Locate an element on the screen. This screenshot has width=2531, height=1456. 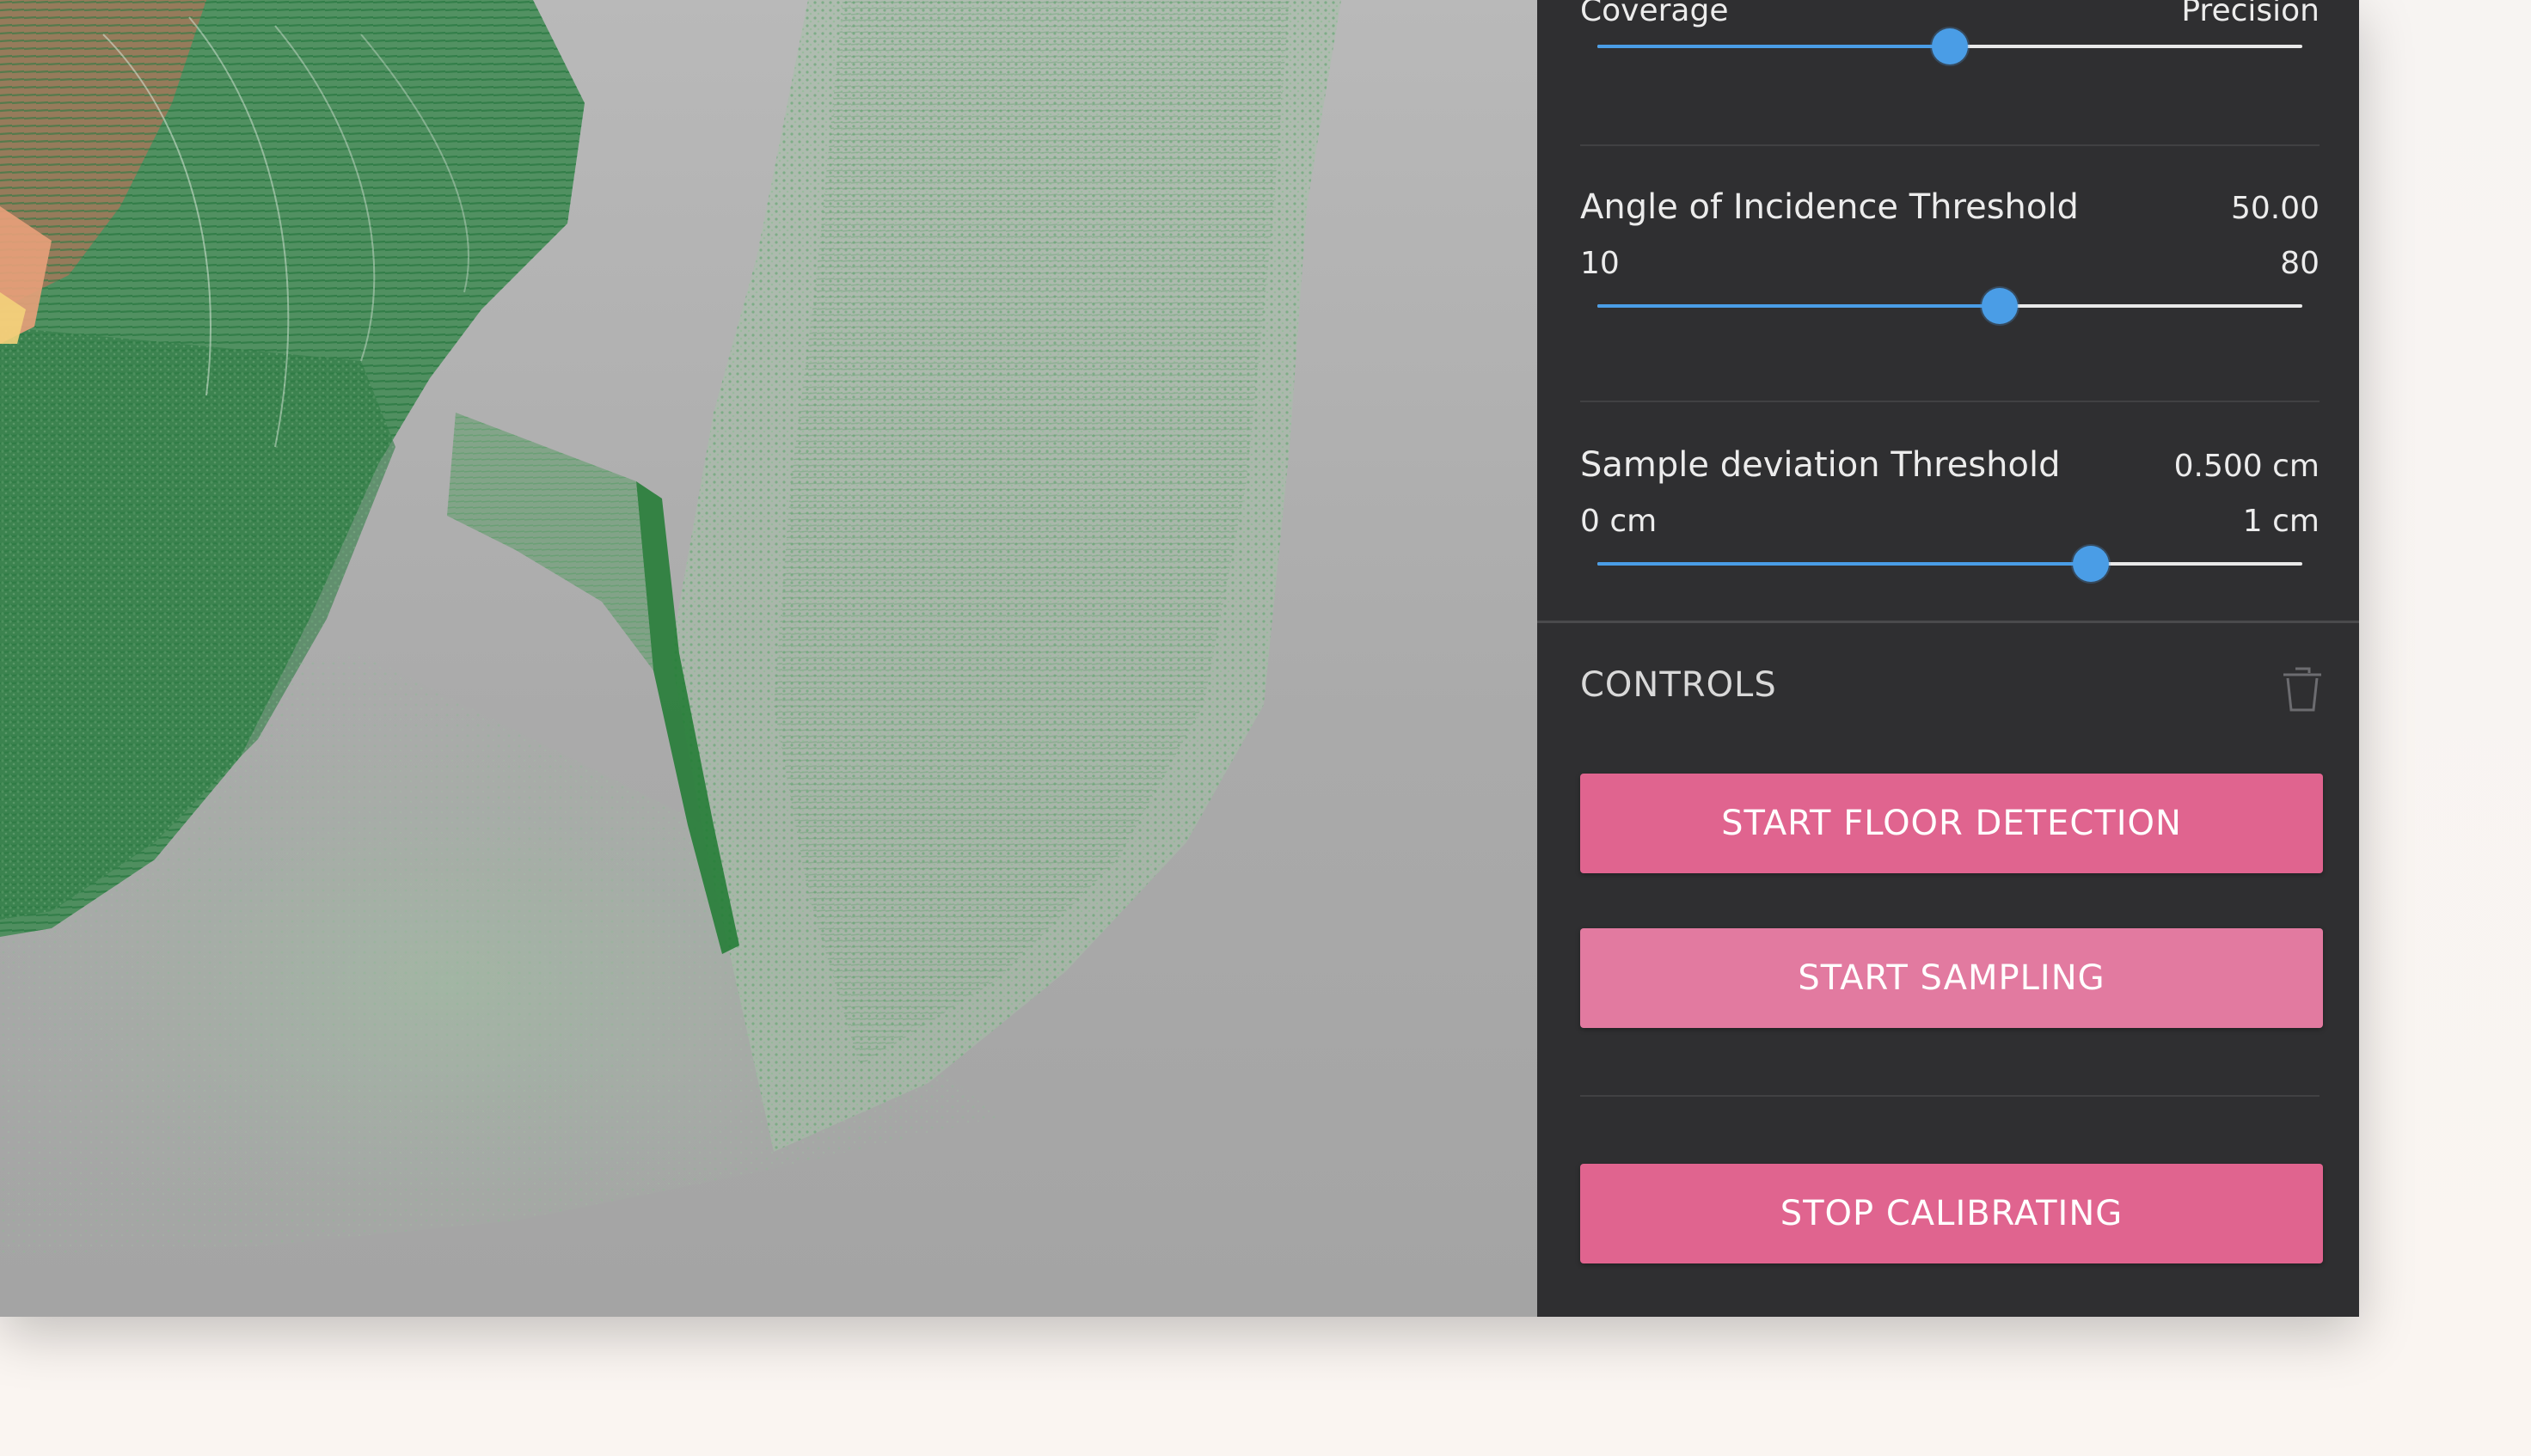
slider-min-label: 10 is located at coordinates (1600, 264).